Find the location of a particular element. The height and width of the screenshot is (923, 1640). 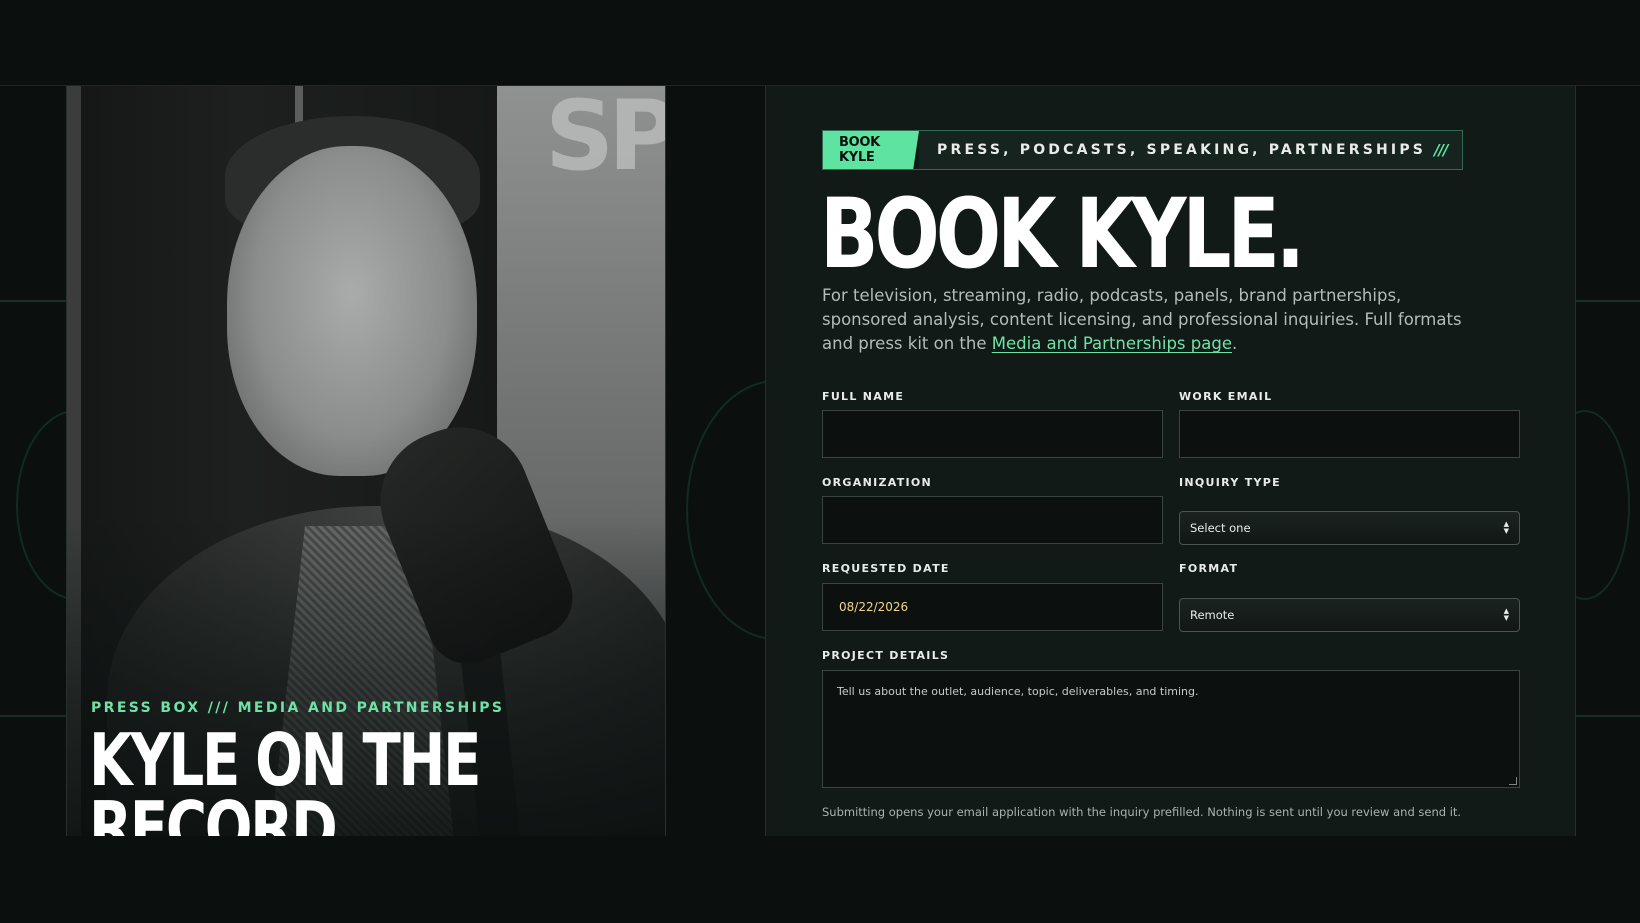

format-value: Remote is located at coordinates (1212, 615).